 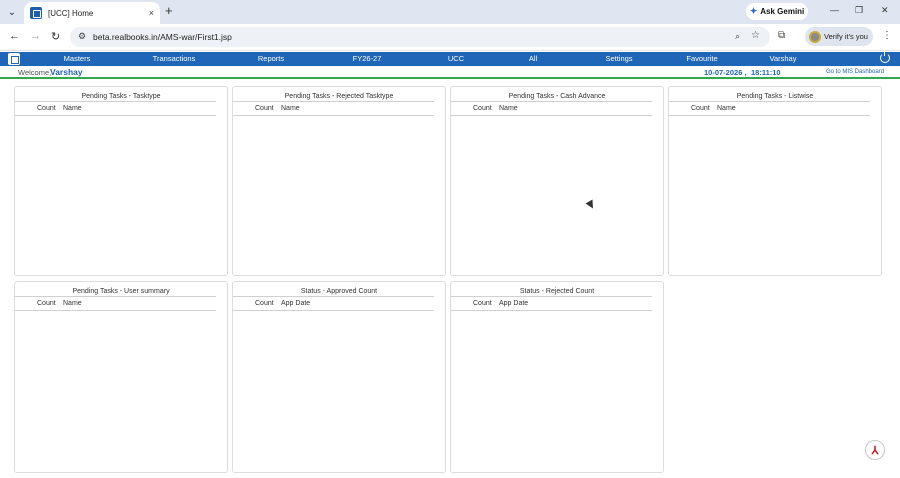 I want to click on new-tab-button: +, so click(x=169, y=11).